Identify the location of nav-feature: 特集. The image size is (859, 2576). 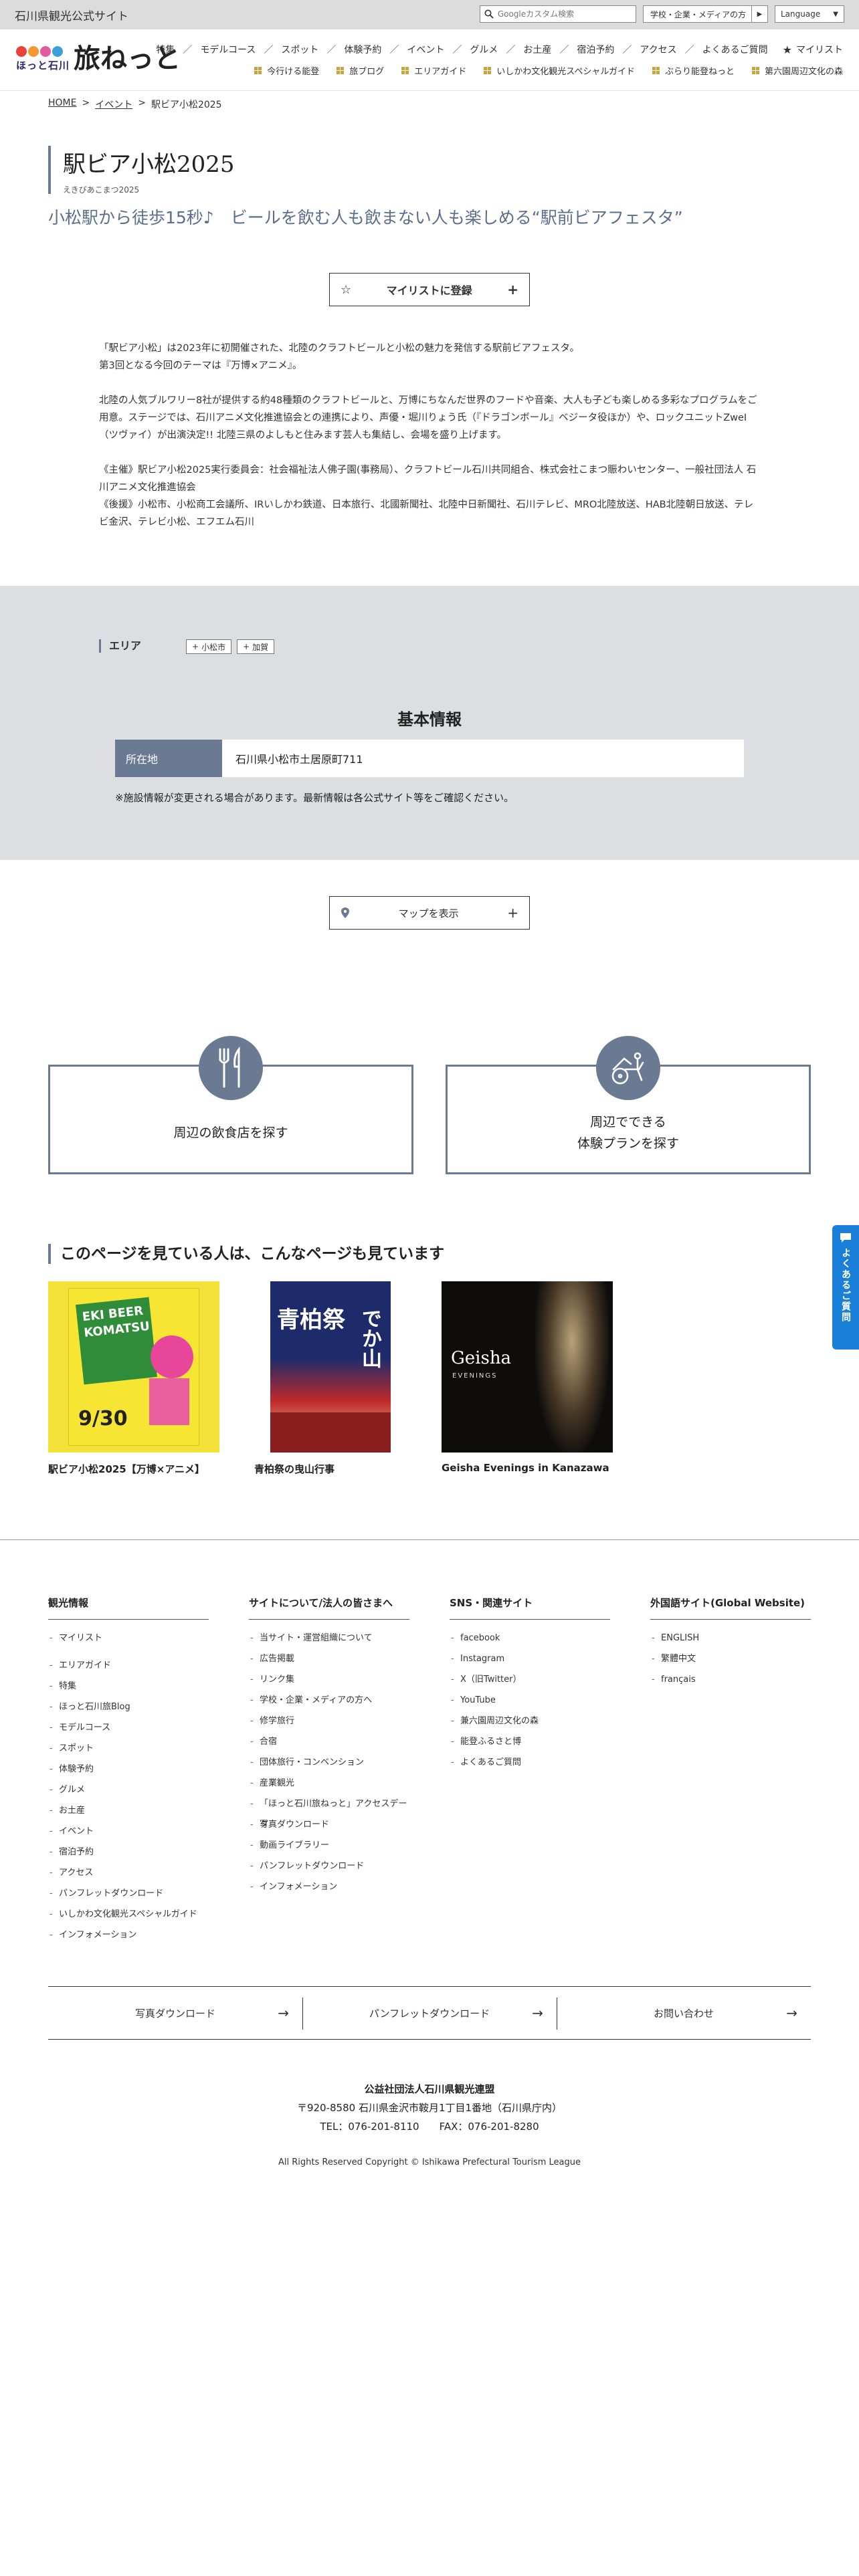
(166, 49).